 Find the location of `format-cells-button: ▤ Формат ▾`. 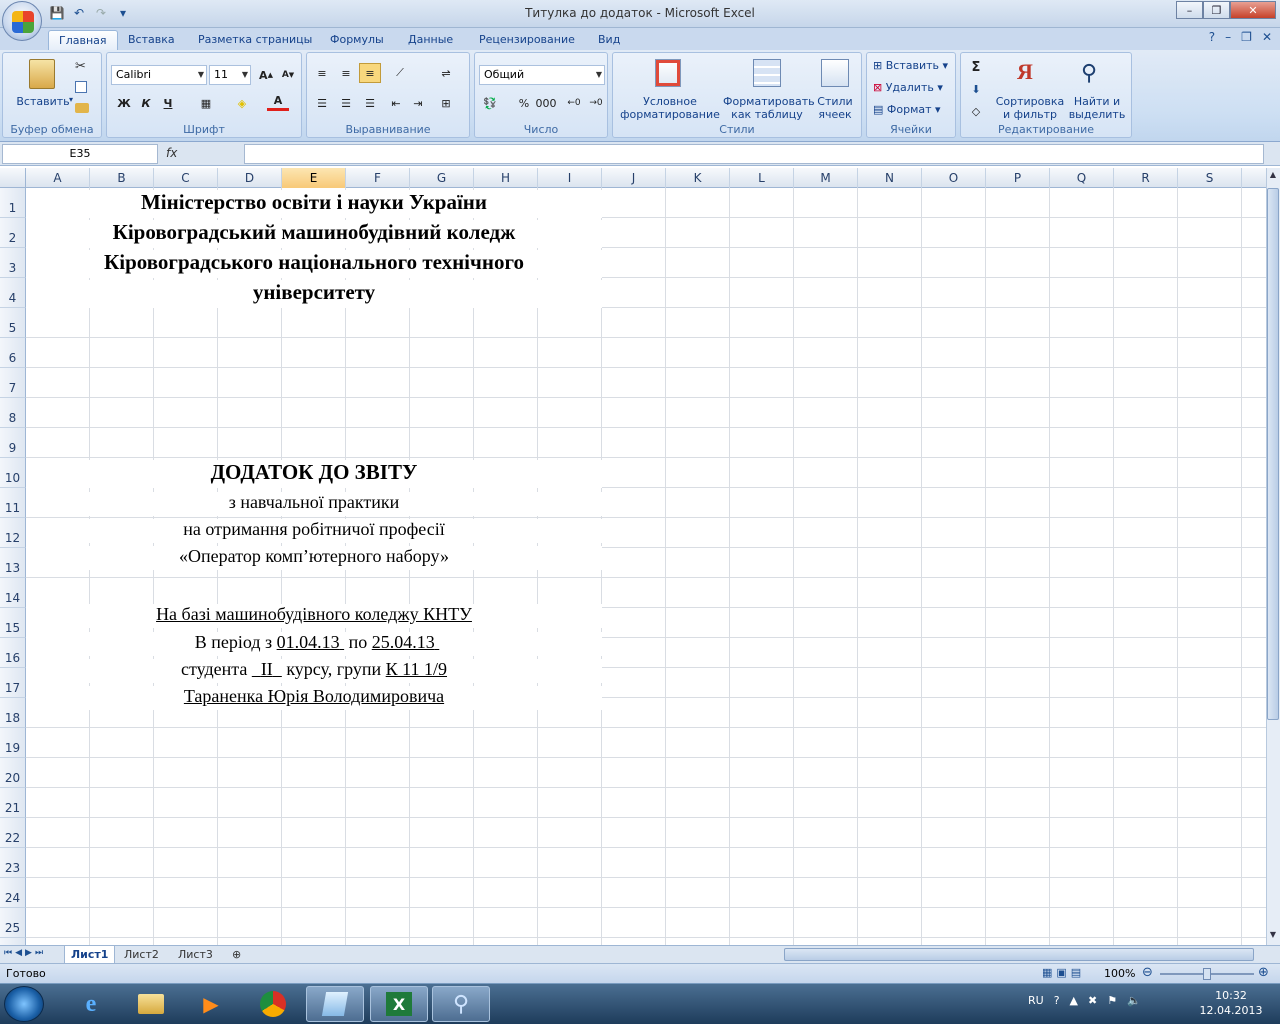

format-cells-button: ▤ Формат ▾ is located at coordinates (907, 109).